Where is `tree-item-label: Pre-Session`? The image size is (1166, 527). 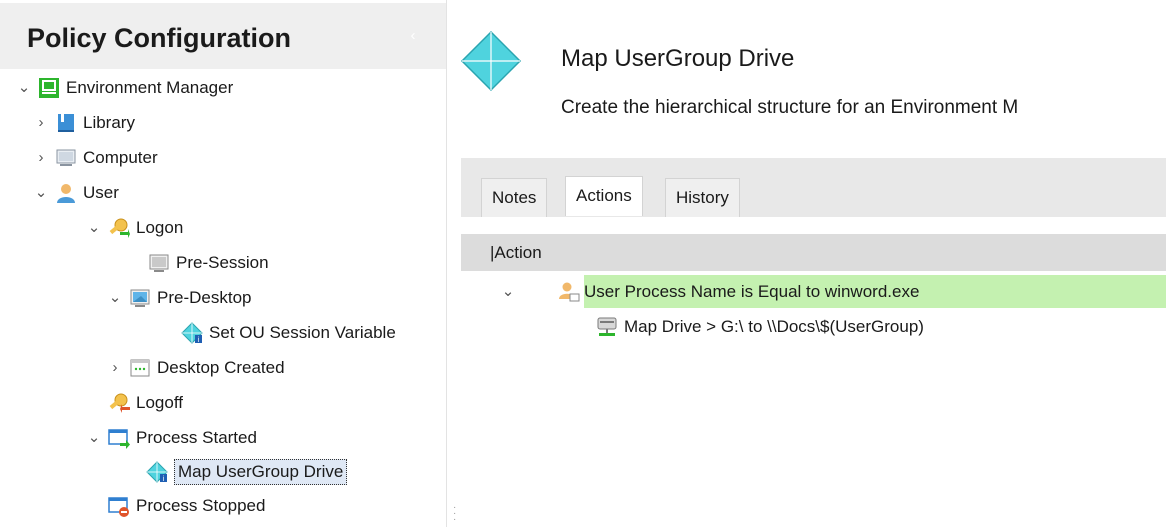
tree-item-label: Pre-Session is located at coordinates (222, 262).